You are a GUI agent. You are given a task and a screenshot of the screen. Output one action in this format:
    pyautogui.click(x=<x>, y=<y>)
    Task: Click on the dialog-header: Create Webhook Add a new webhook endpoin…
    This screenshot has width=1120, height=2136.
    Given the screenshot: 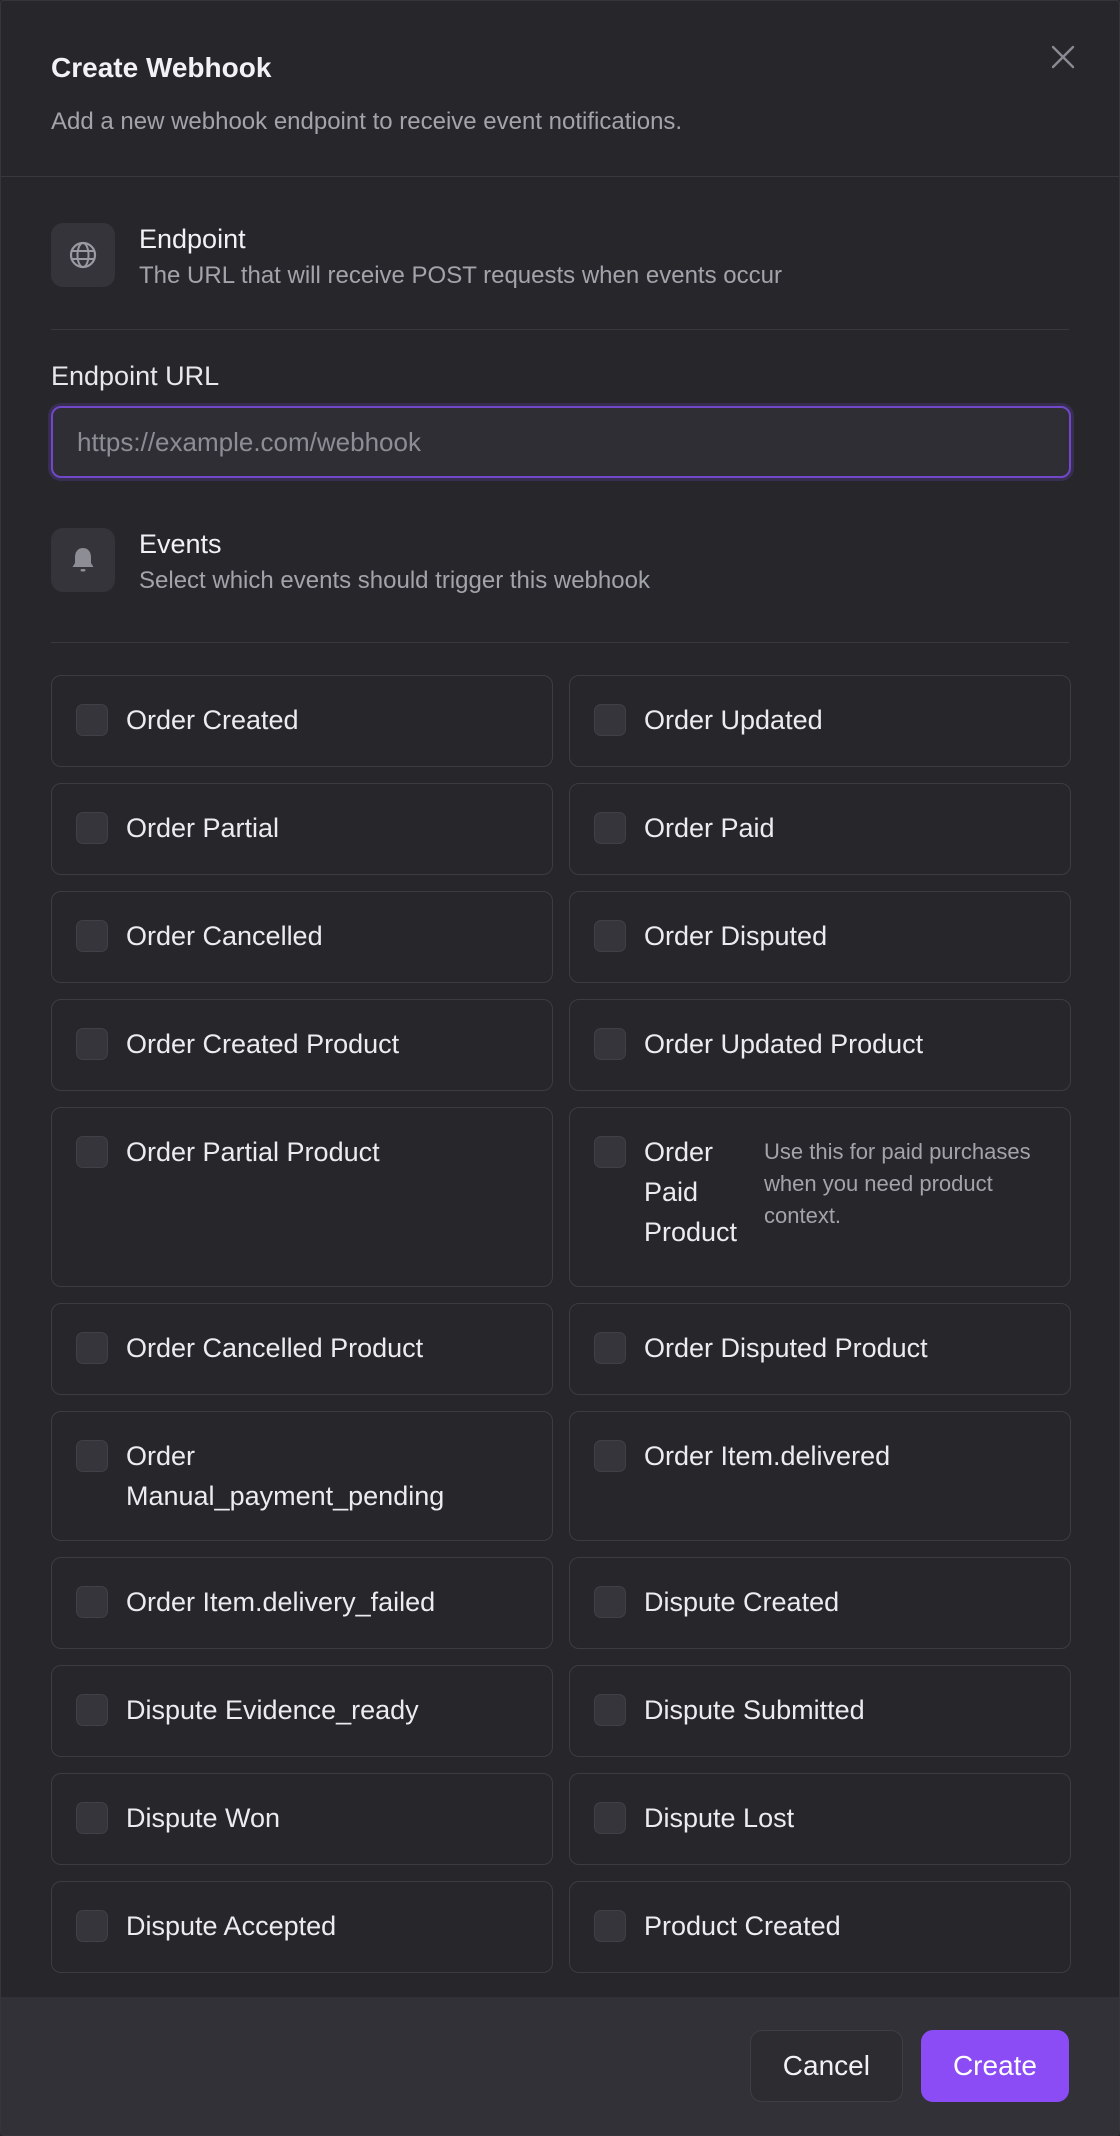 What is the action you would take?
    pyautogui.click(x=560, y=89)
    